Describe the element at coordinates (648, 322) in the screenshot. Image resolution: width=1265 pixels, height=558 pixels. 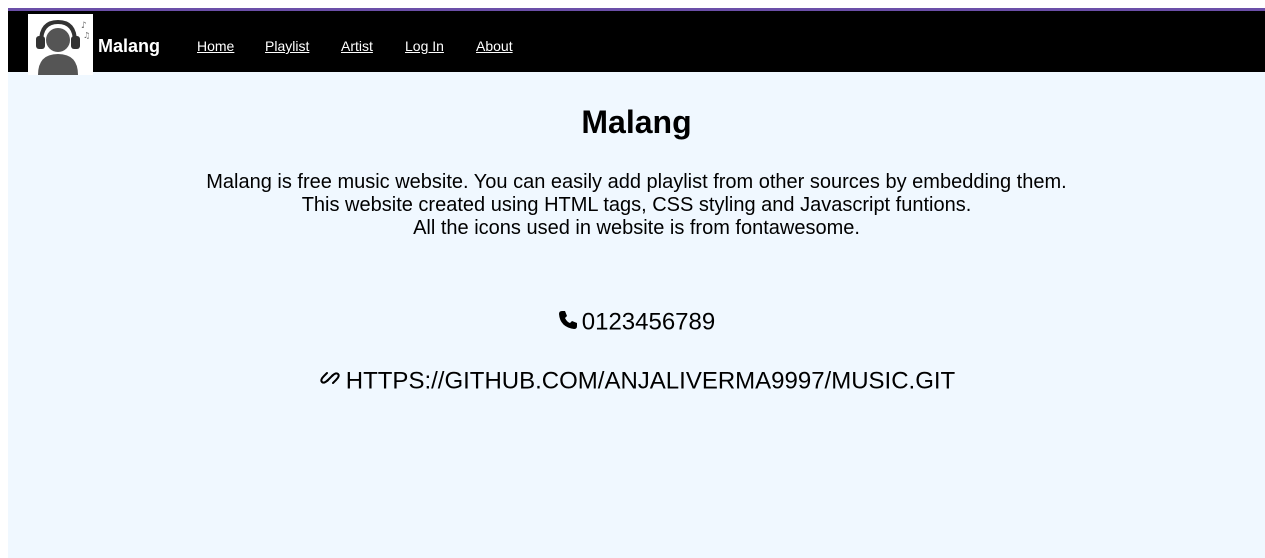
I see `phone-number: 0123456789` at that location.